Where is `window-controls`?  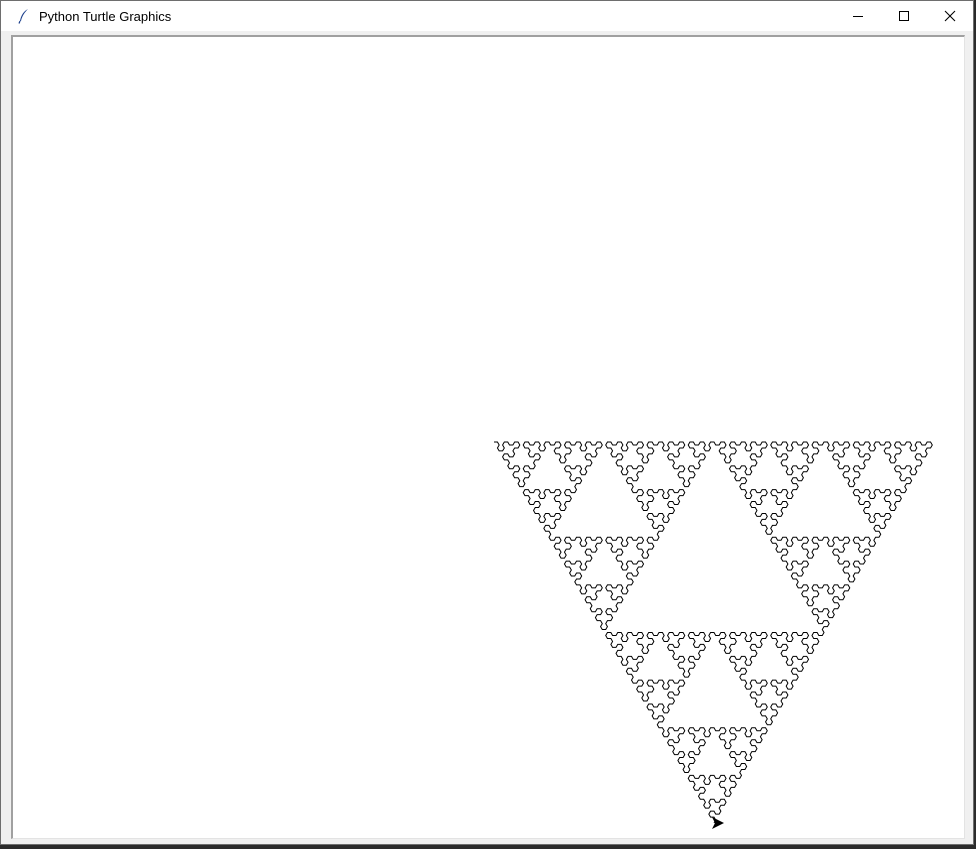 window-controls is located at coordinates (904, 16).